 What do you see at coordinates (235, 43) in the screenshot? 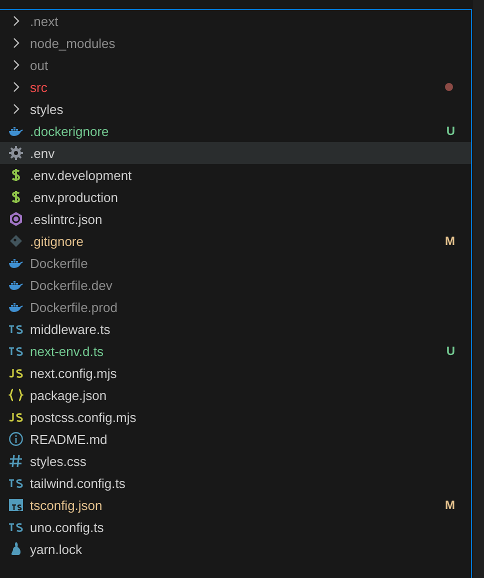
I see `tree-row: node_modules` at bounding box center [235, 43].